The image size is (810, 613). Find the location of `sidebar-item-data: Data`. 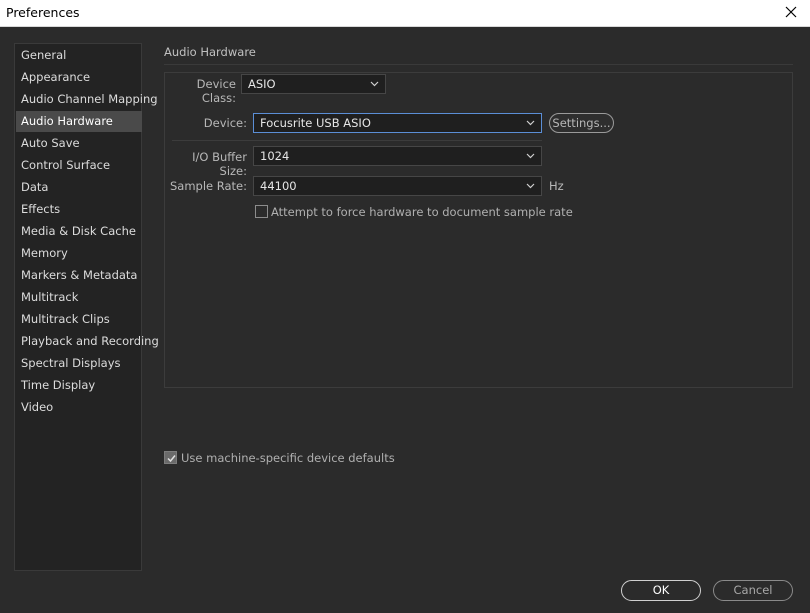

sidebar-item-data: Data is located at coordinates (79, 187).